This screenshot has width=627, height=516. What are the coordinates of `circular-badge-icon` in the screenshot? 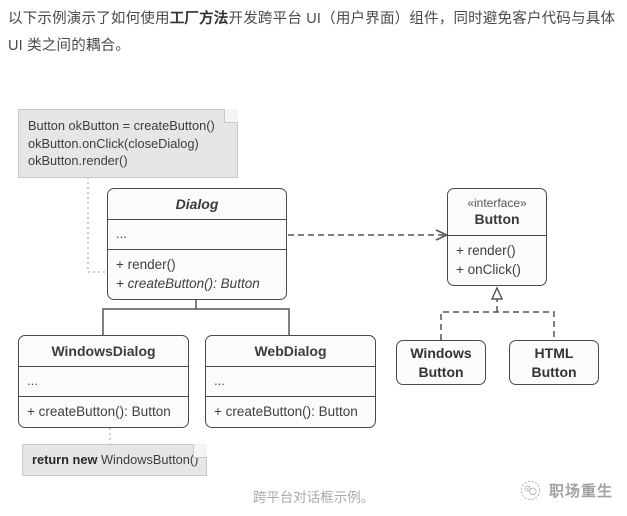 It's located at (530, 490).